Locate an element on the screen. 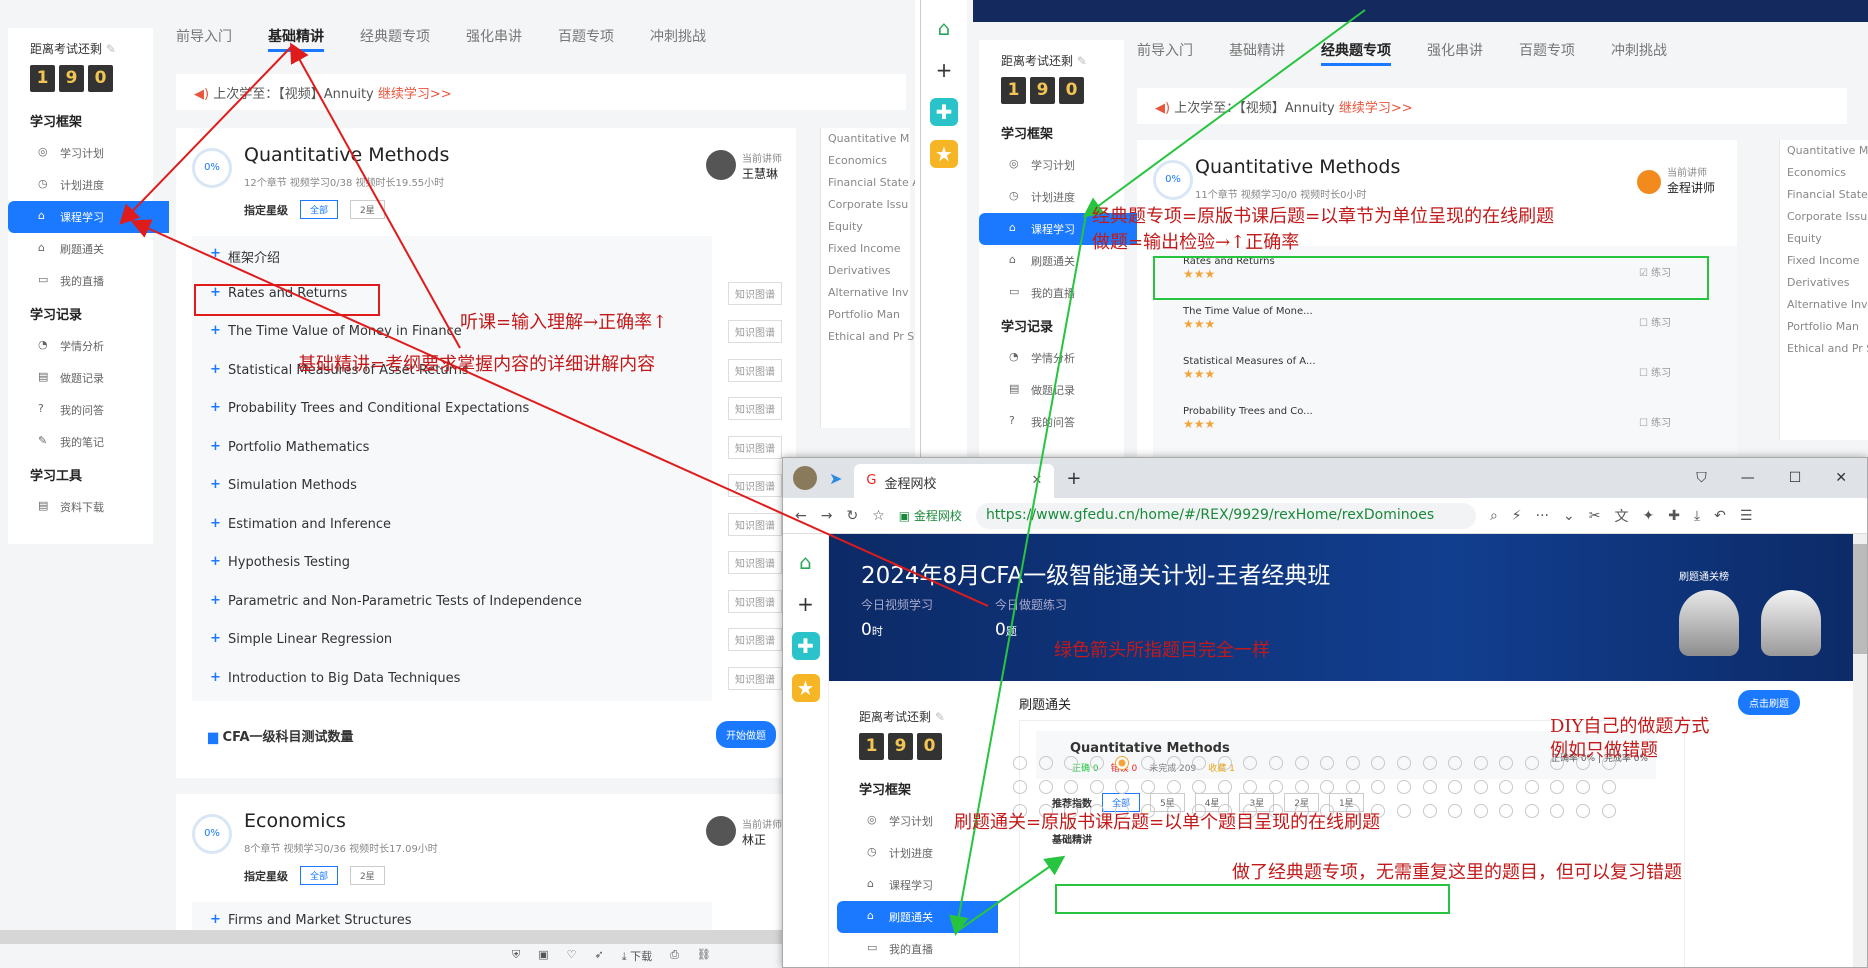 Image resolution: width=1868 pixels, height=968 pixels. practice-link: ☐ 练习 is located at coordinates (1655, 421).